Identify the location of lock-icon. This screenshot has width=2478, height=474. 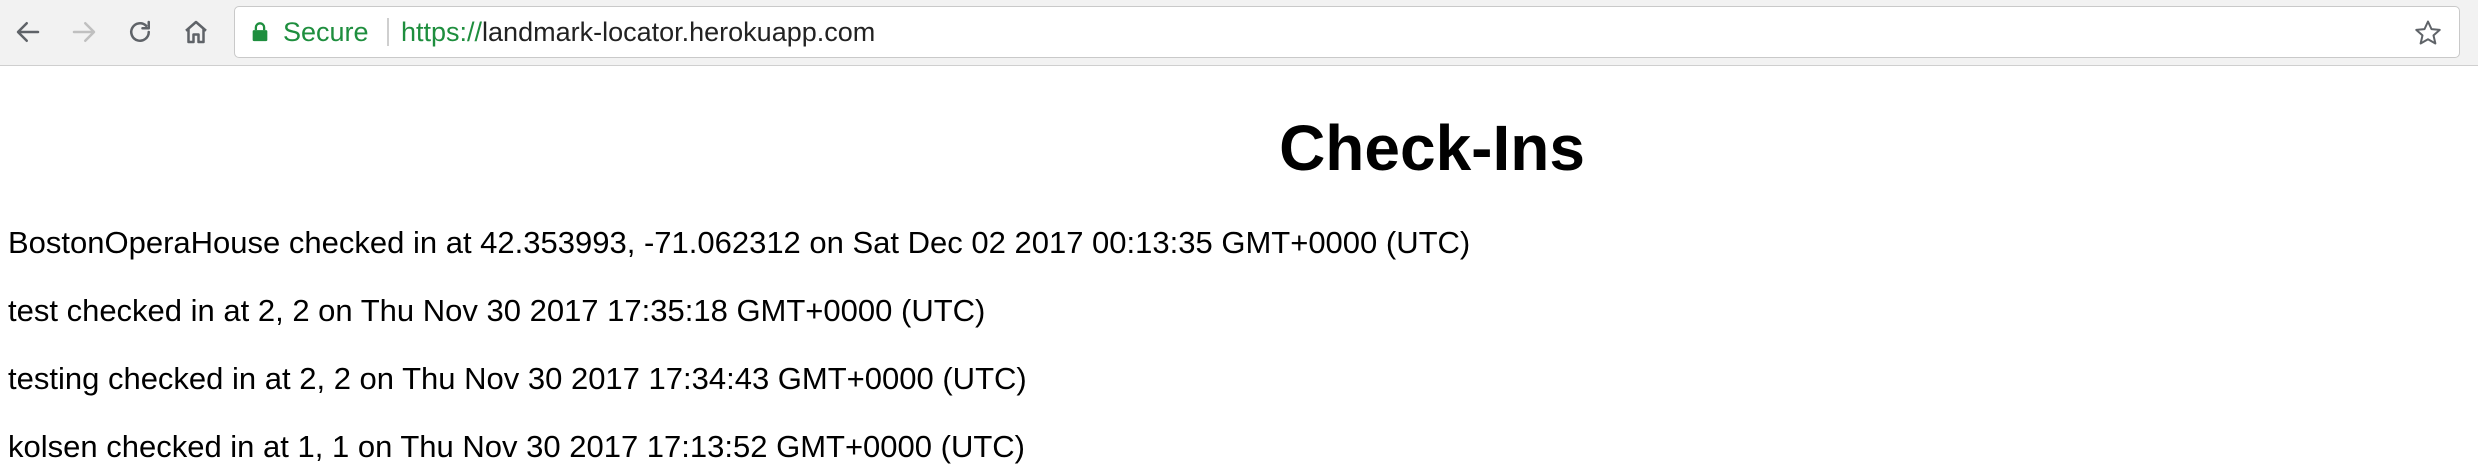
(260, 32).